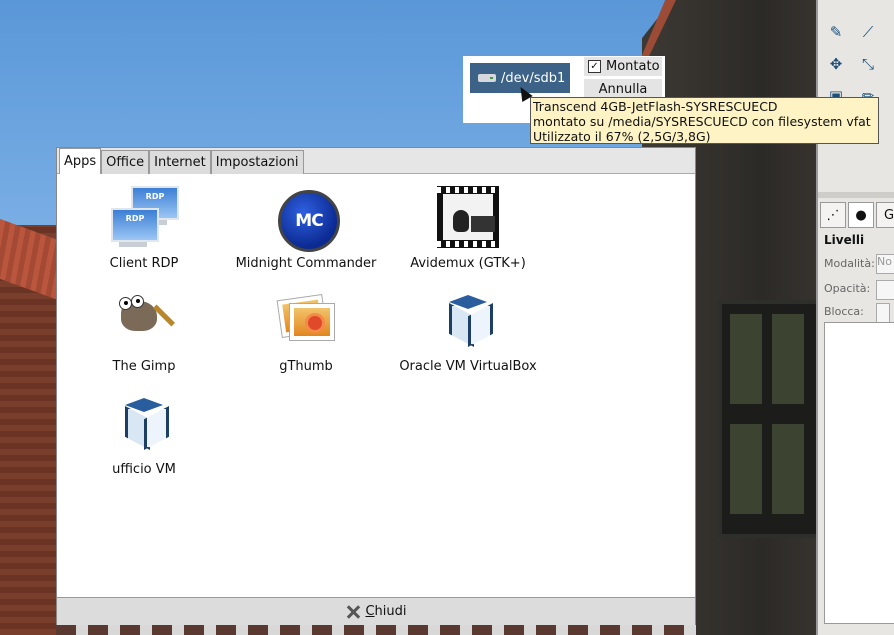 The image size is (894, 635). Describe the element at coordinates (468, 263) in the screenshot. I see `app-label: Avidemux (GTK+)` at that location.